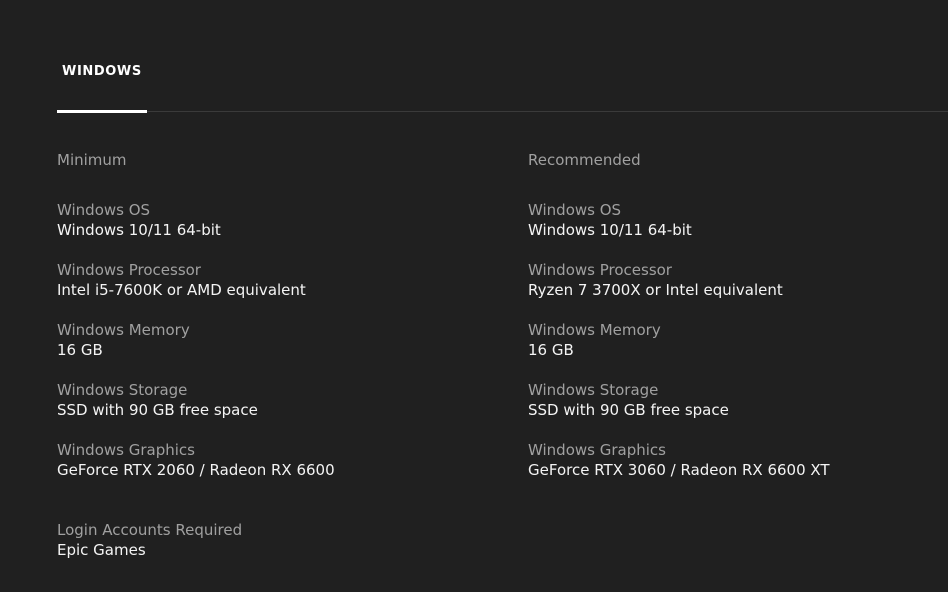 The height and width of the screenshot is (592, 948). Describe the element at coordinates (181, 290) in the screenshot. I see `spec-value: Intel i5-7600K or AMD equivalent` at that location.